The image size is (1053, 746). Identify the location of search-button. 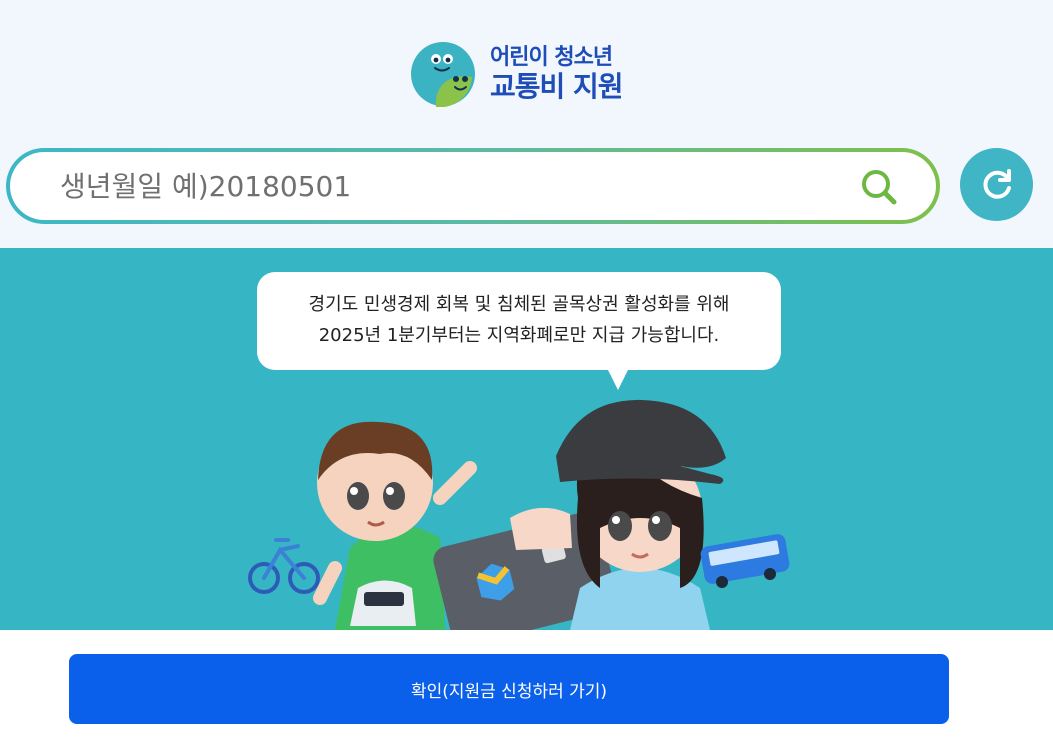
(879, 187).